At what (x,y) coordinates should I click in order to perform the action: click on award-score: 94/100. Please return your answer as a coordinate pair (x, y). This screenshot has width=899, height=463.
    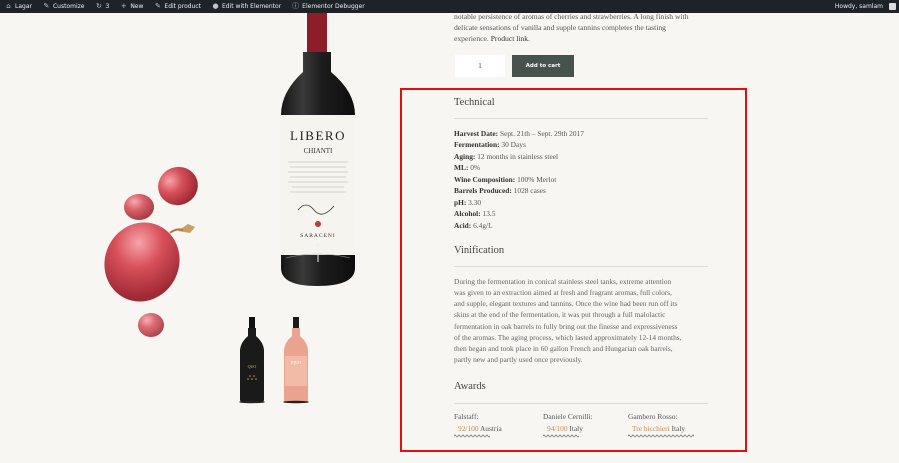
    Looking at the image, I should click on (557, 429).